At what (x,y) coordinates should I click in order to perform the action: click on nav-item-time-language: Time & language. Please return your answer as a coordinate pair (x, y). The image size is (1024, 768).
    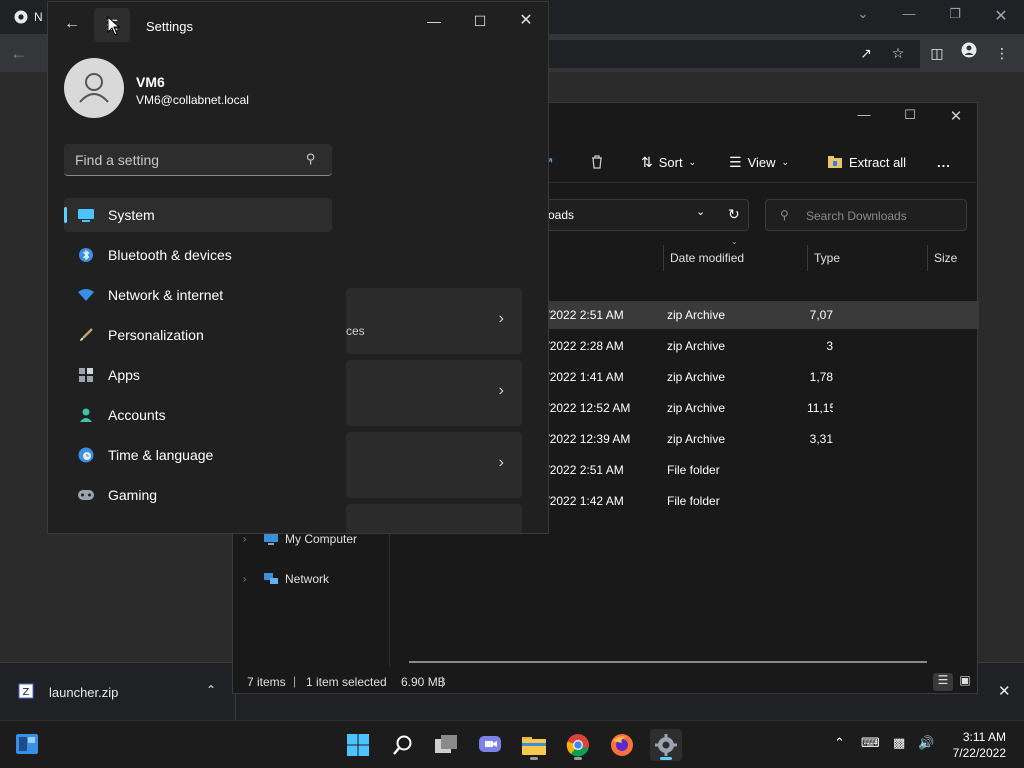
    Looking at the image, I should click on (198, 455).